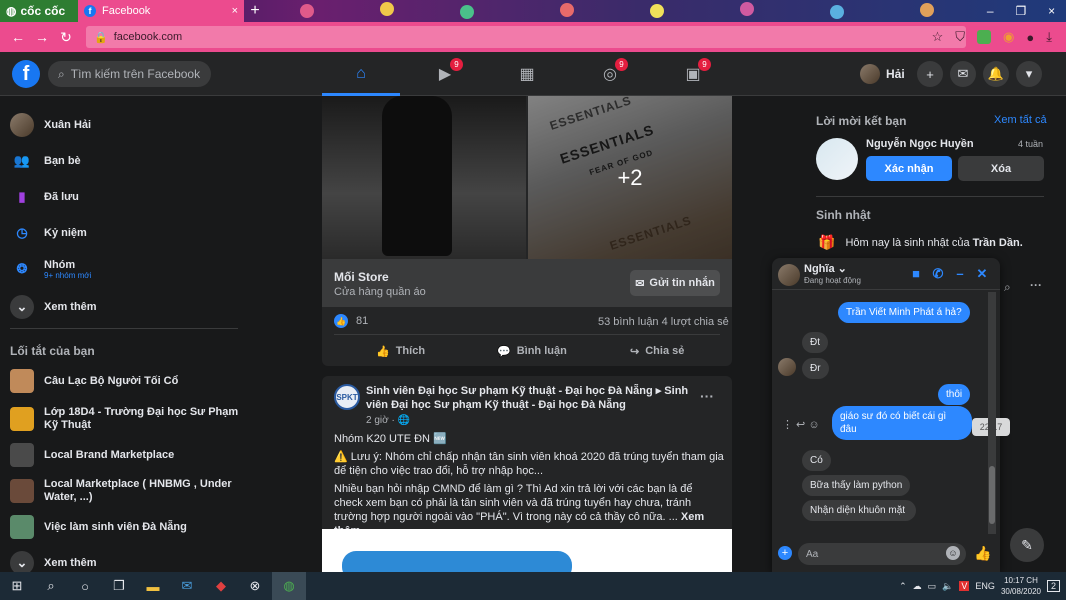 The height and width of the screenshot is (600, 1066). I want to click on volume-icon: 🔈, so click(947, 586).